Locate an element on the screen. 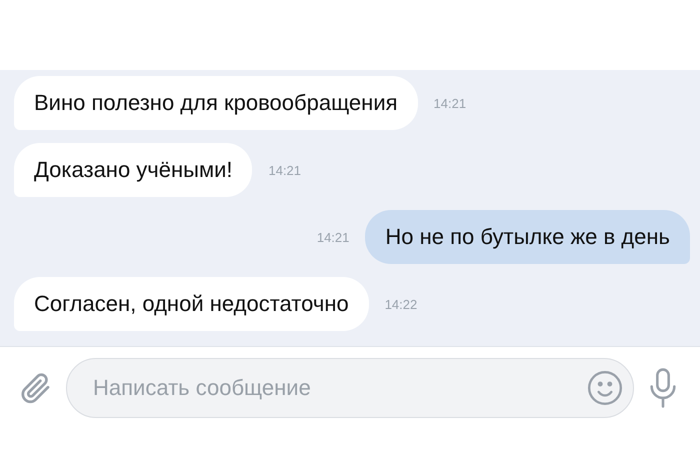 The height and width of the screenshot is (449, 700). message-input-field: Написать сообщение is located at coordinates (350, 388).